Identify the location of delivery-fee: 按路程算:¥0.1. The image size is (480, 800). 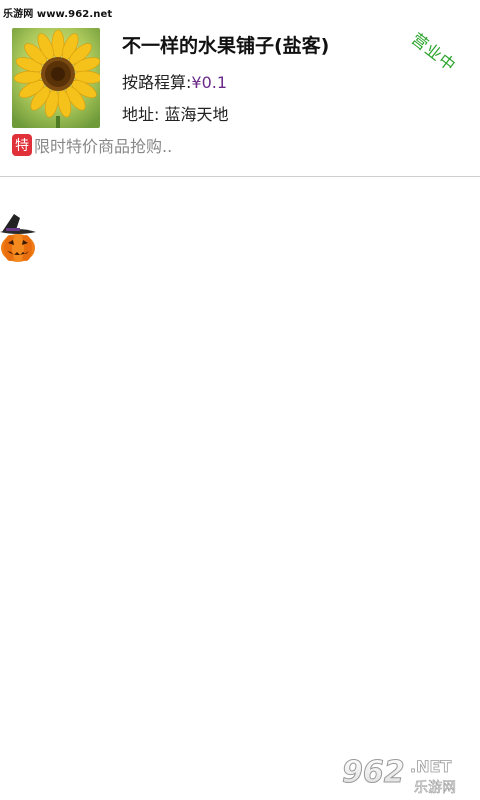
(174, 81).